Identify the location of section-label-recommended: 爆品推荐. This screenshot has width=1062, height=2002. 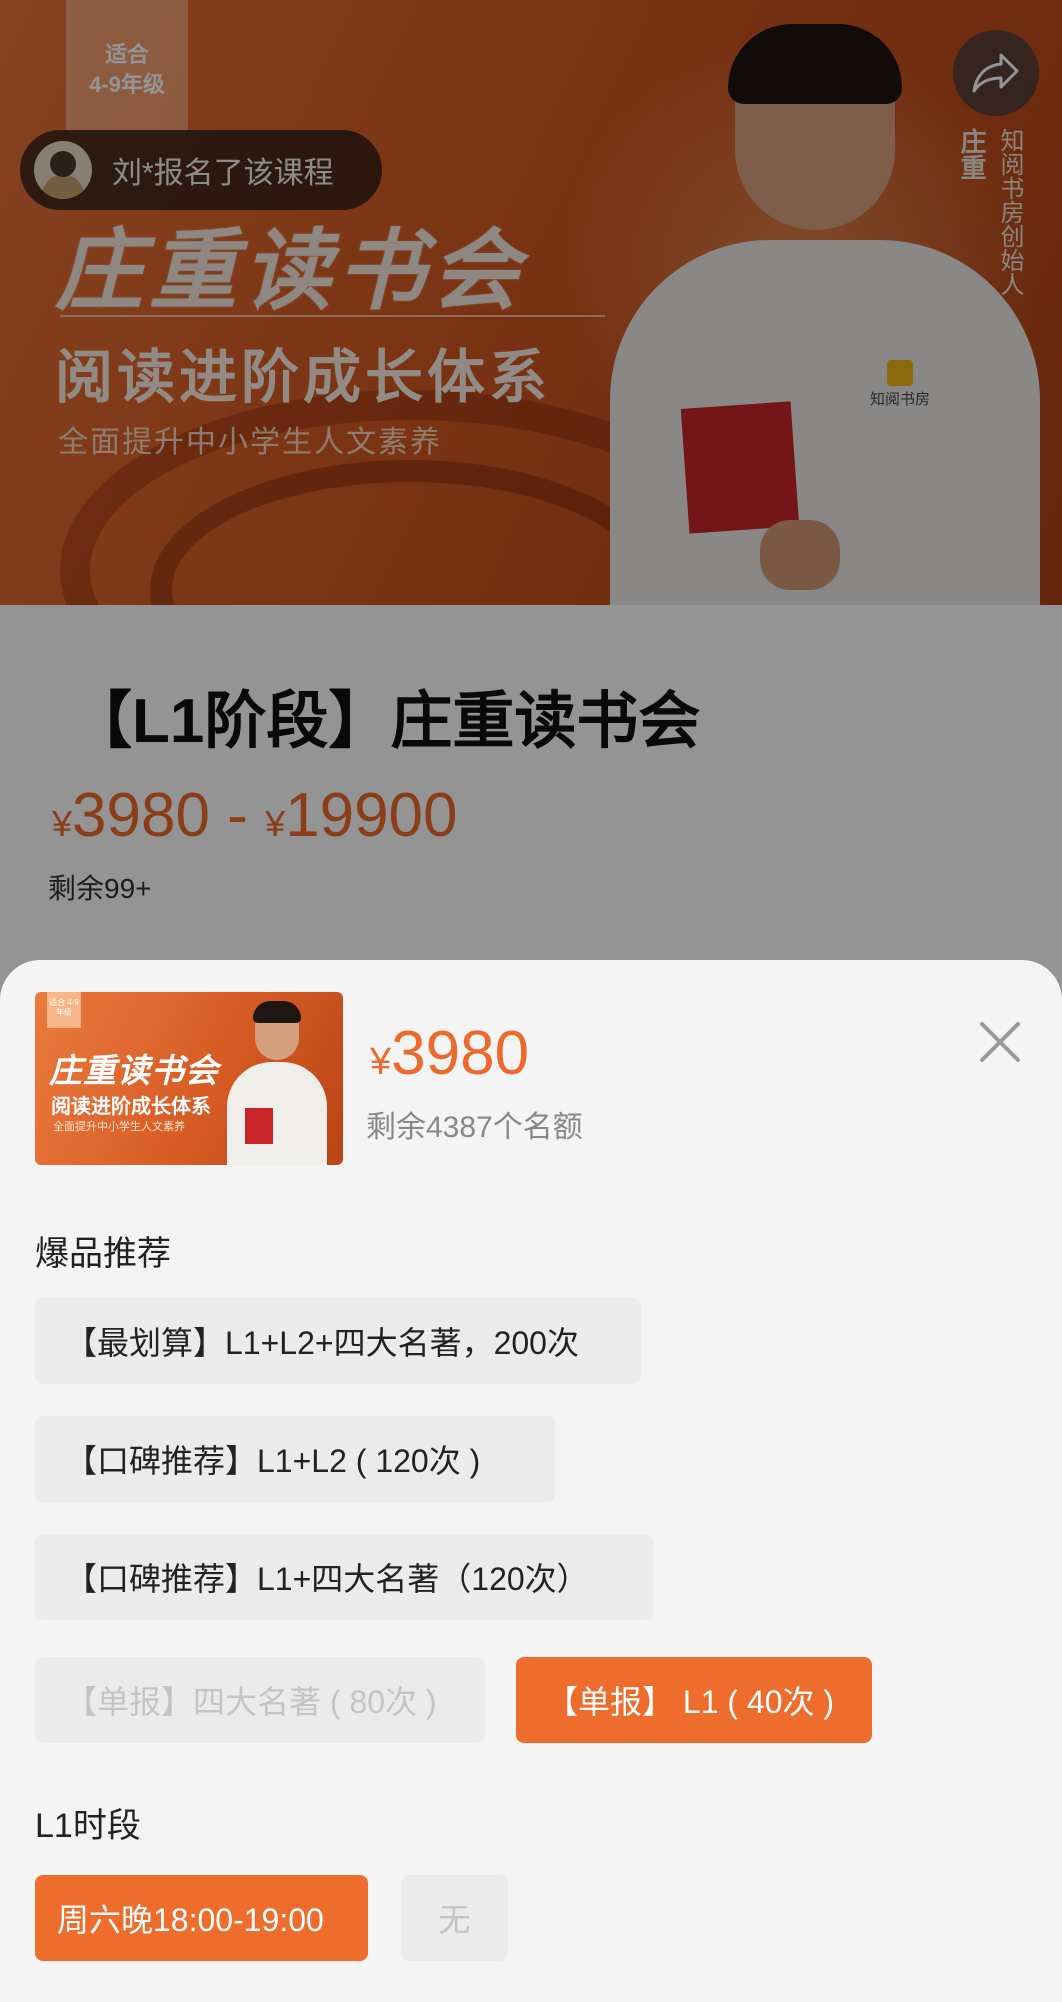
(103, 1254).